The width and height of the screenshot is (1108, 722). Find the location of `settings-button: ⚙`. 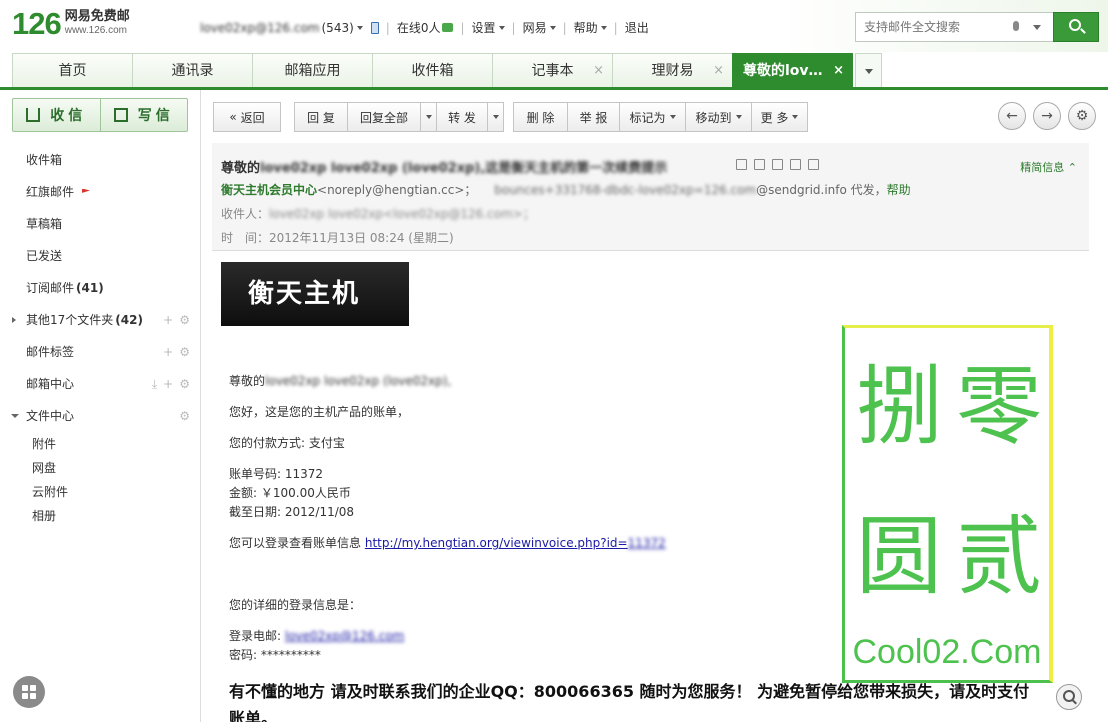

settings-button: ⚙ is located at coordinates (1082, 116).